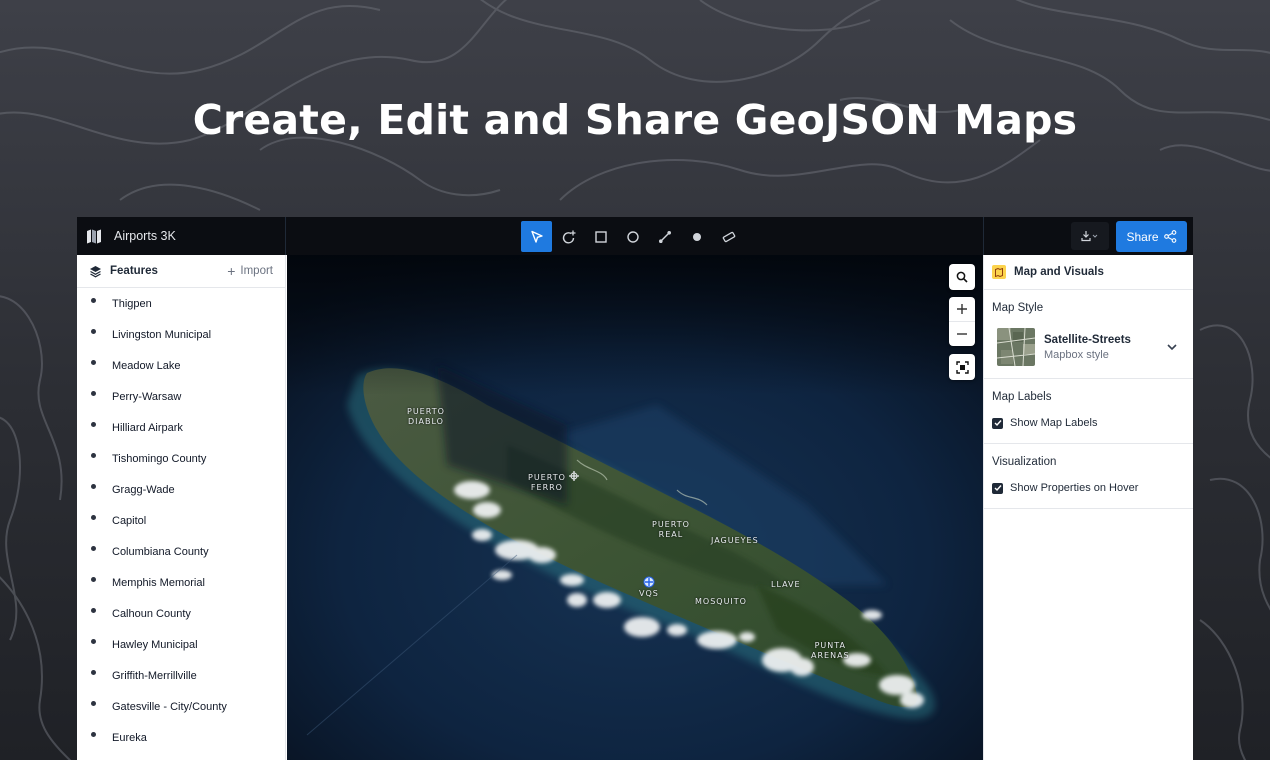  I want to click on point-tool-button, so click(696, 236).